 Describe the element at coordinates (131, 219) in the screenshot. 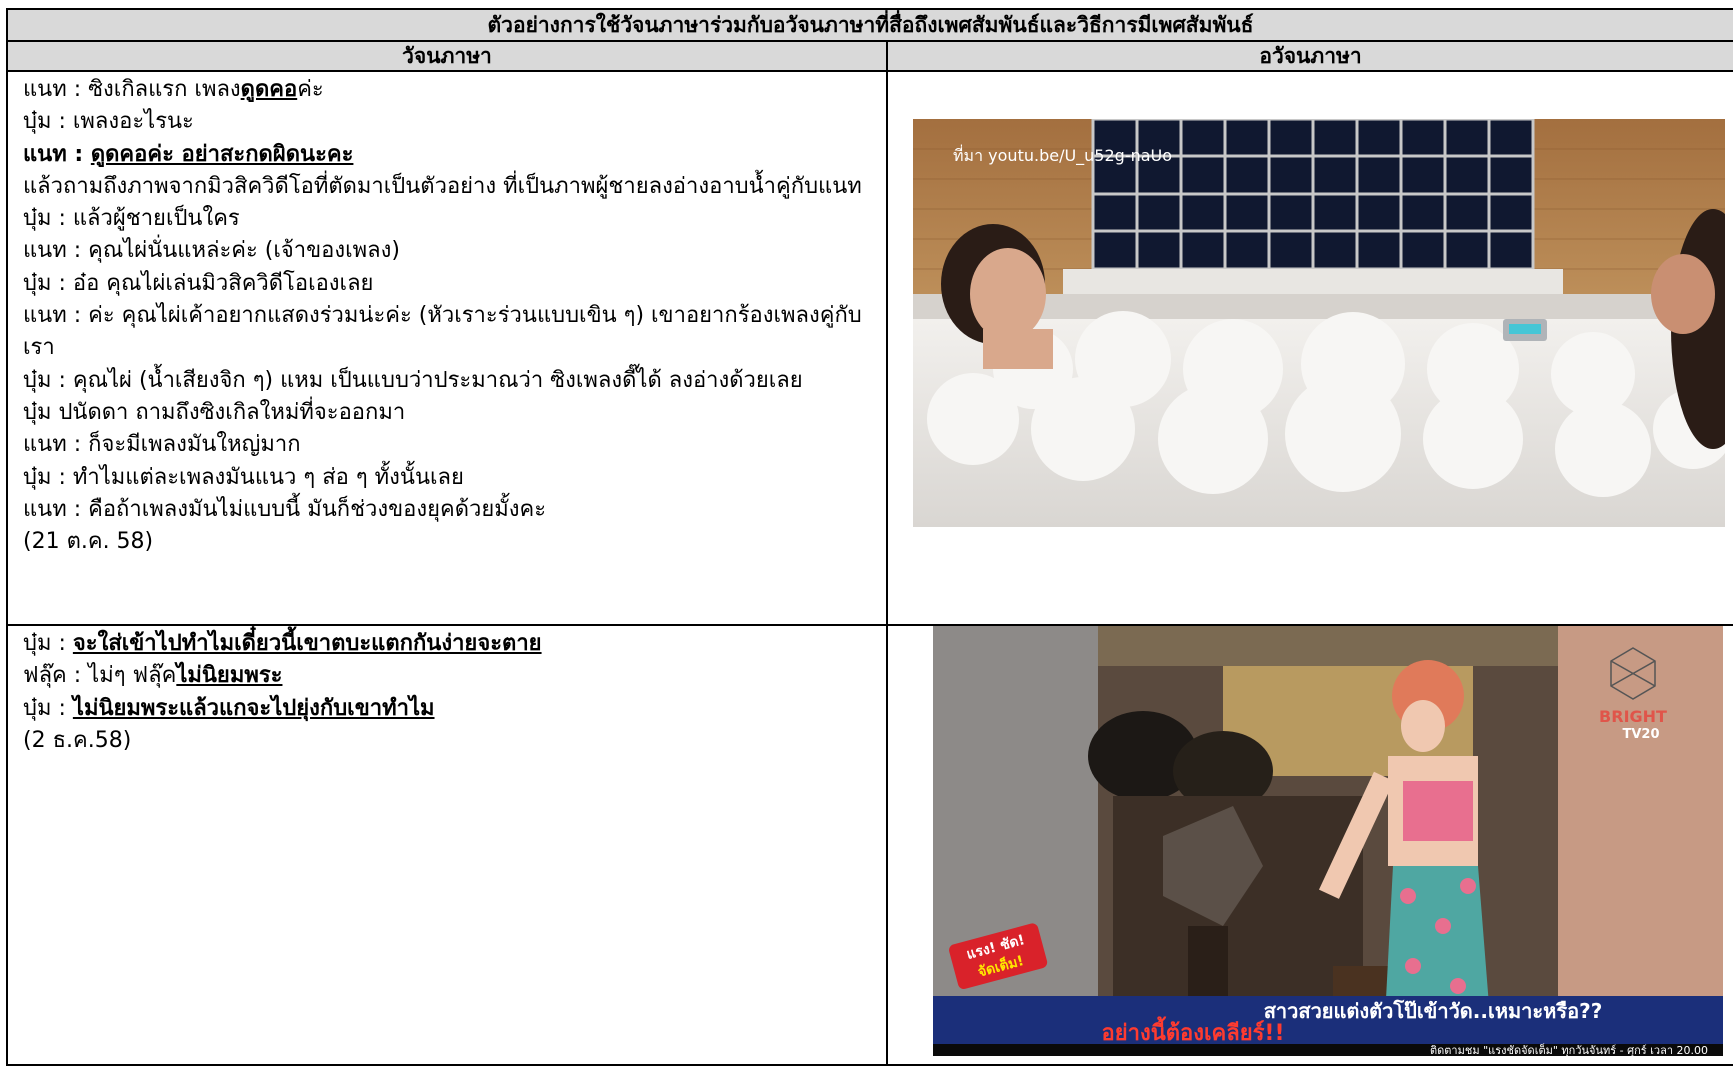

I see `dialogue-line: บุ๋ม : แล้วผู้ชายเป็นใคร` at that location.